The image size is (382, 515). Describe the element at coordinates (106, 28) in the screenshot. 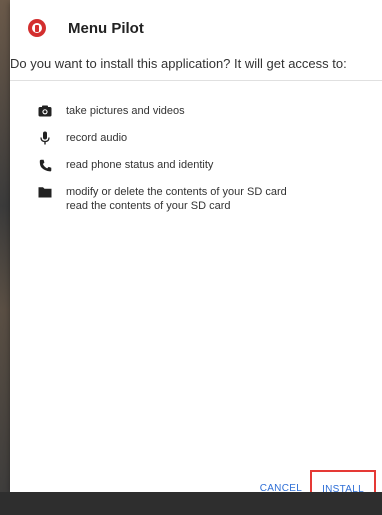

I see `app-title: Menu Pilot` at that location.